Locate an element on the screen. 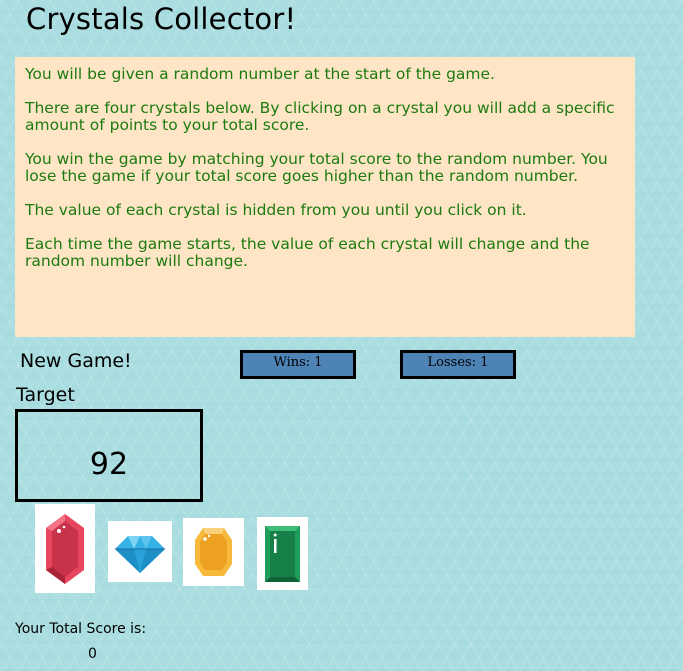  new-game-button: New Game! is located at coordinates (76, 361).